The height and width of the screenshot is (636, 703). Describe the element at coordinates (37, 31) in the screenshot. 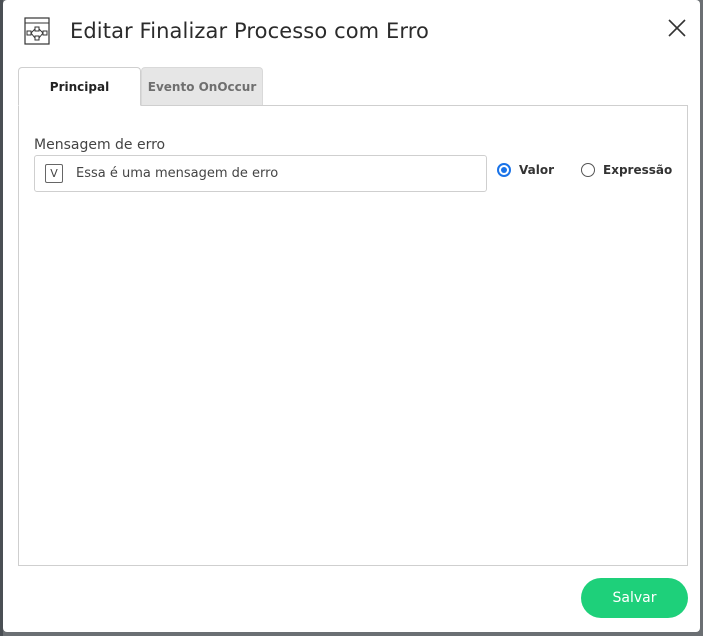

I see `process-flow-icon` at that location.